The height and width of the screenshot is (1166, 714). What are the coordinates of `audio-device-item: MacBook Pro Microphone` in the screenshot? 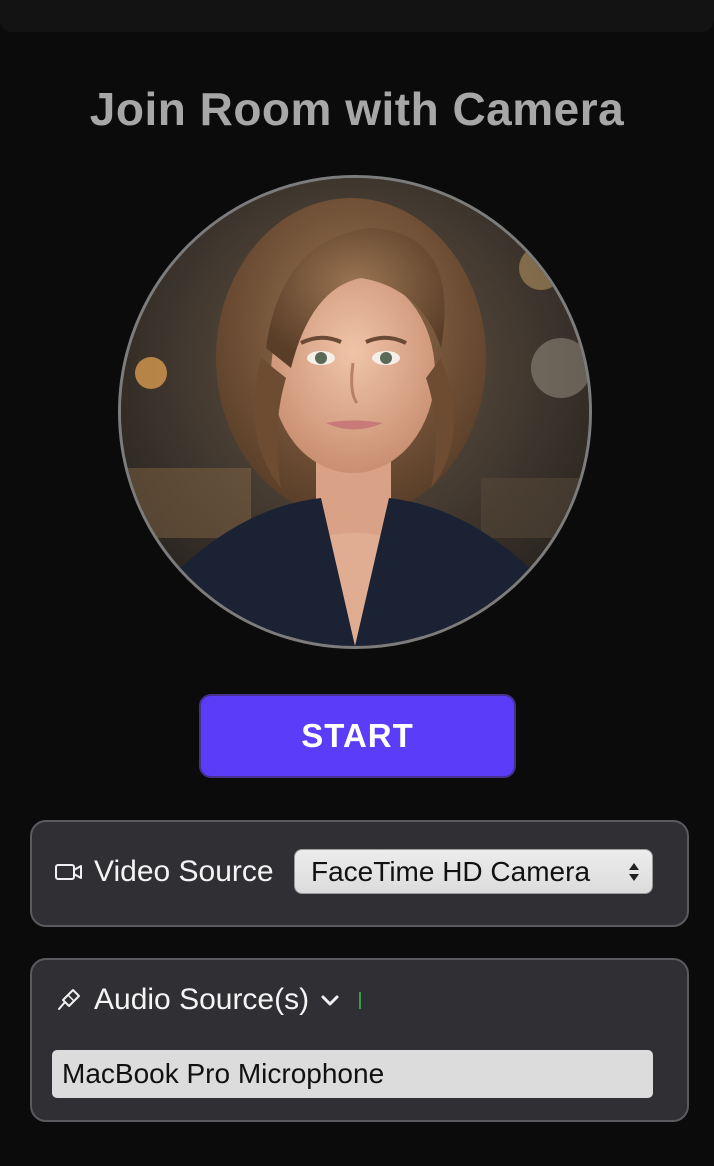 It's located at (352, 1074).